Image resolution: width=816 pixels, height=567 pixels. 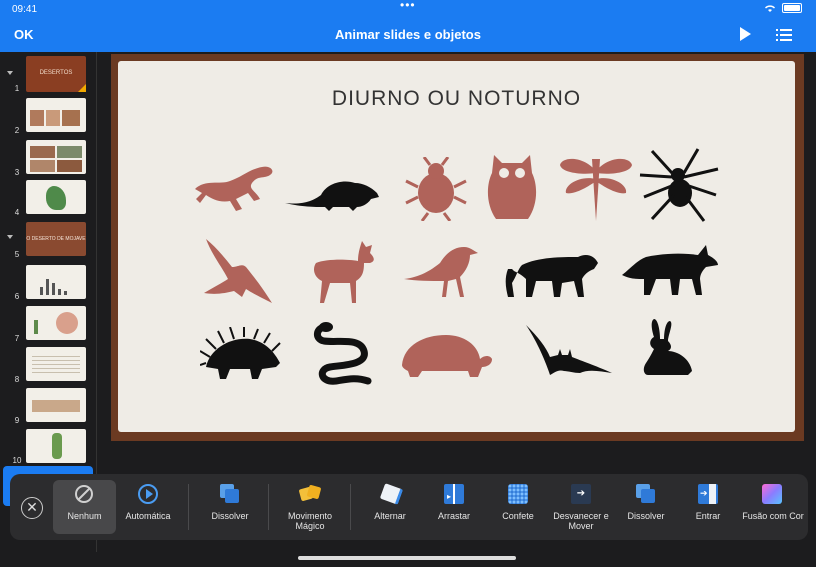 What do you see at coordinates (238, 273) in the screenshot?
I see `hawk-icon` at bounding box center [238, 273].